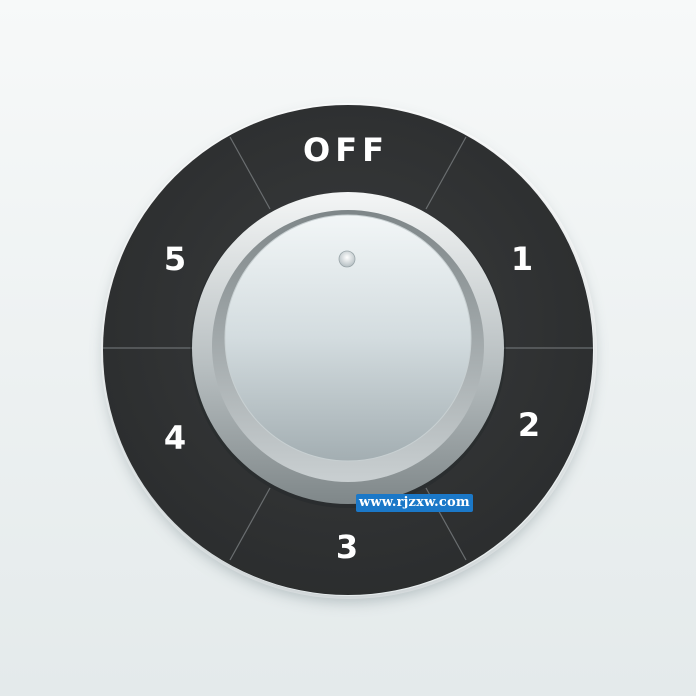 The width and height of the screenshot is (696, 696). What do you see at coordinates (522, 259) in the screenshot?
I see `segment-label-1: 1` at bounding box center [522, 259].